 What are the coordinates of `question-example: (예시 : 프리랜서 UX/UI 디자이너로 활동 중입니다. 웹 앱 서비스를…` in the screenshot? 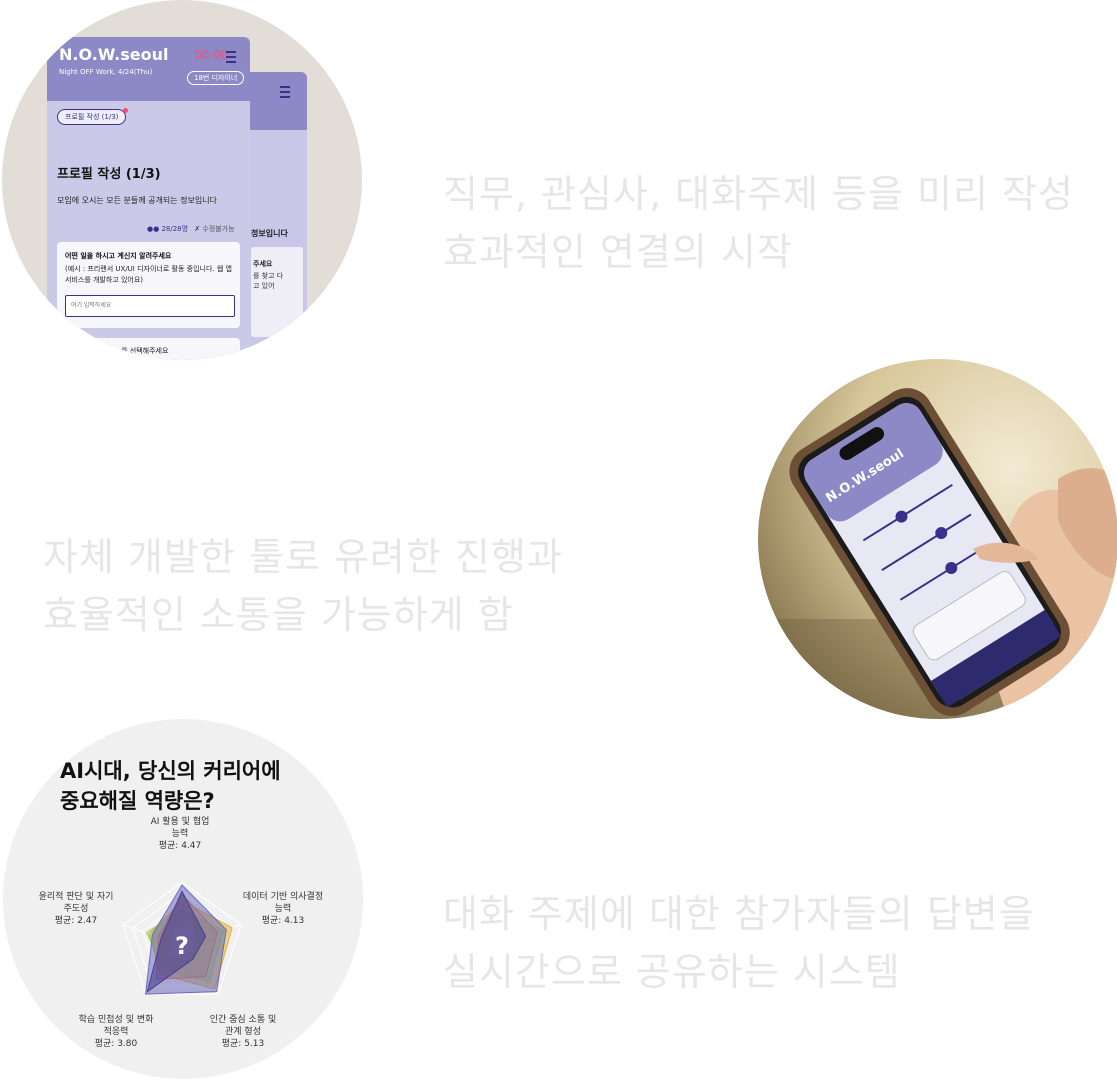 It's located at (148, 274).